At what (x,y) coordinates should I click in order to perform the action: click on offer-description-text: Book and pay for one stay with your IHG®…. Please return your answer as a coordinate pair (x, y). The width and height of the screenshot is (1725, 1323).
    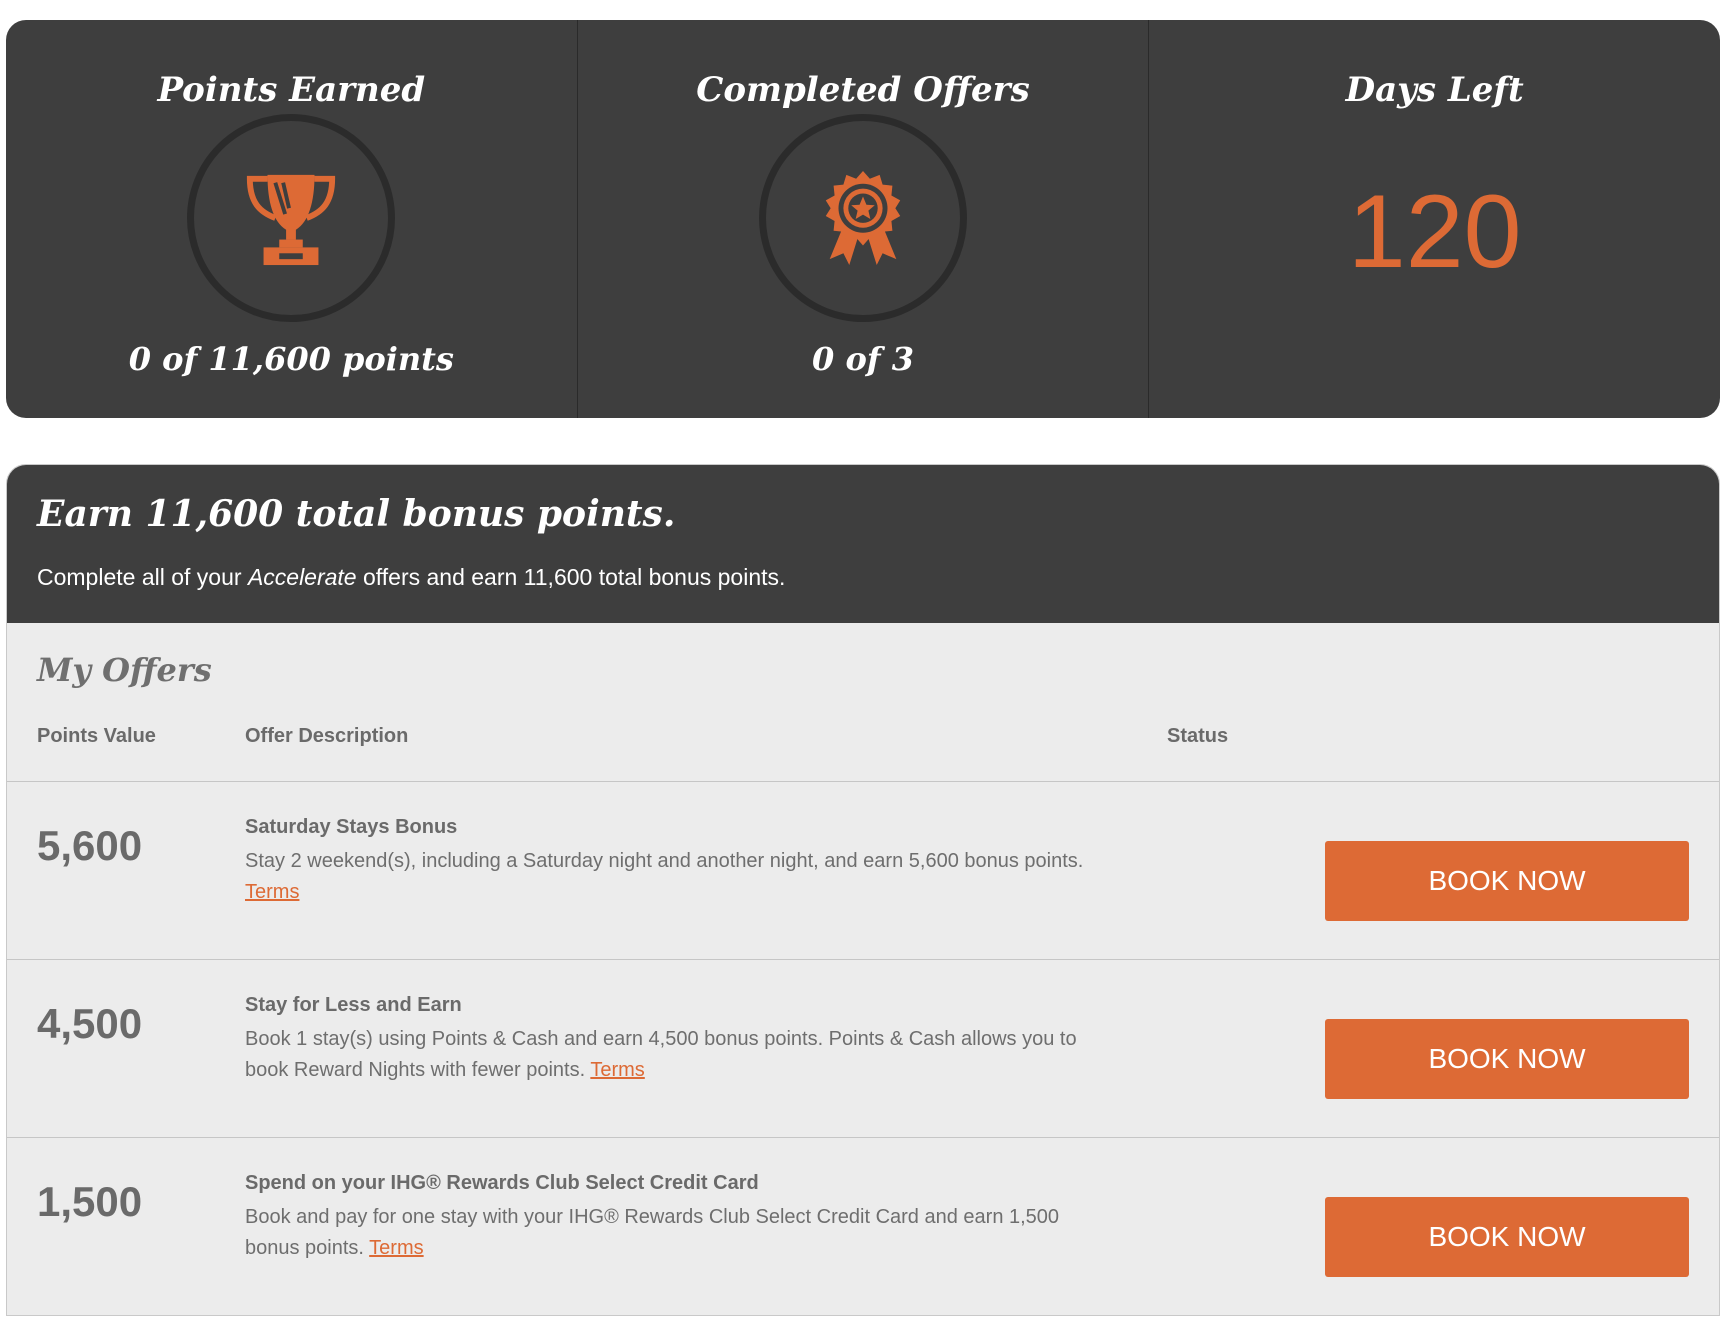
    Looking at the image, I should click on (652, 1232).